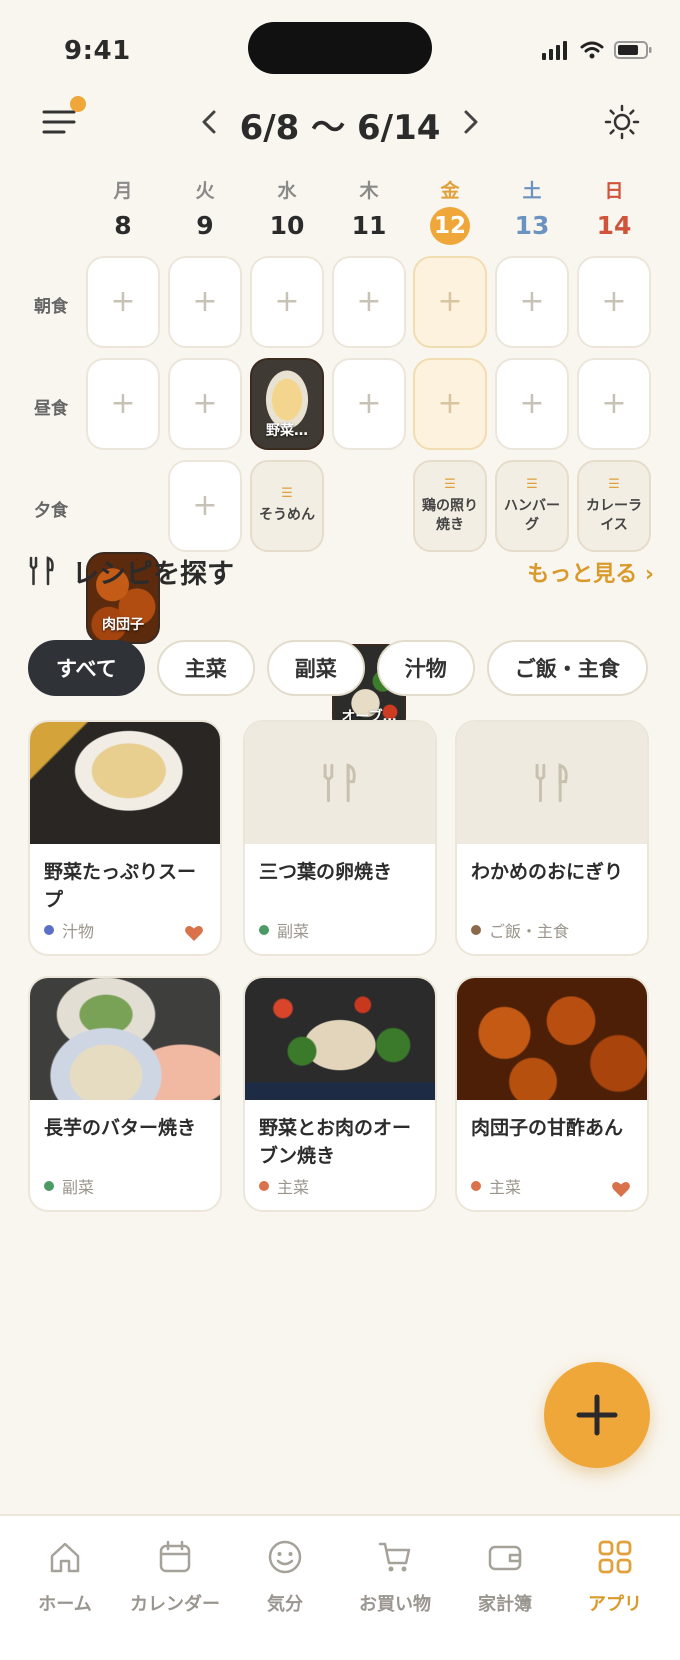 The image size is (680, 1660). What do you see at coordinates (614, 225) in the screenshot?
I see `date-label: 14` at bounding box center [614, 225].